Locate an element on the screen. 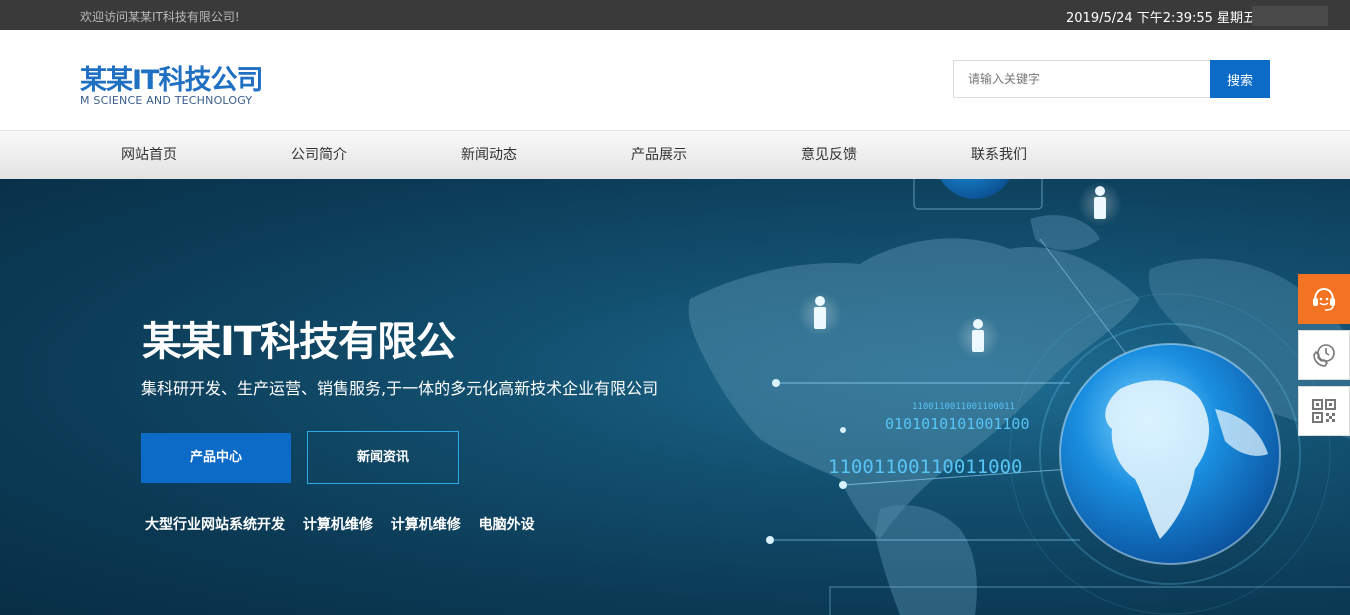 The image size is (1350, 615). service-tags: 大型行业网站系统开发 计算机维修 计算机维修 电脑外设 is located at coordinates (346, 524).